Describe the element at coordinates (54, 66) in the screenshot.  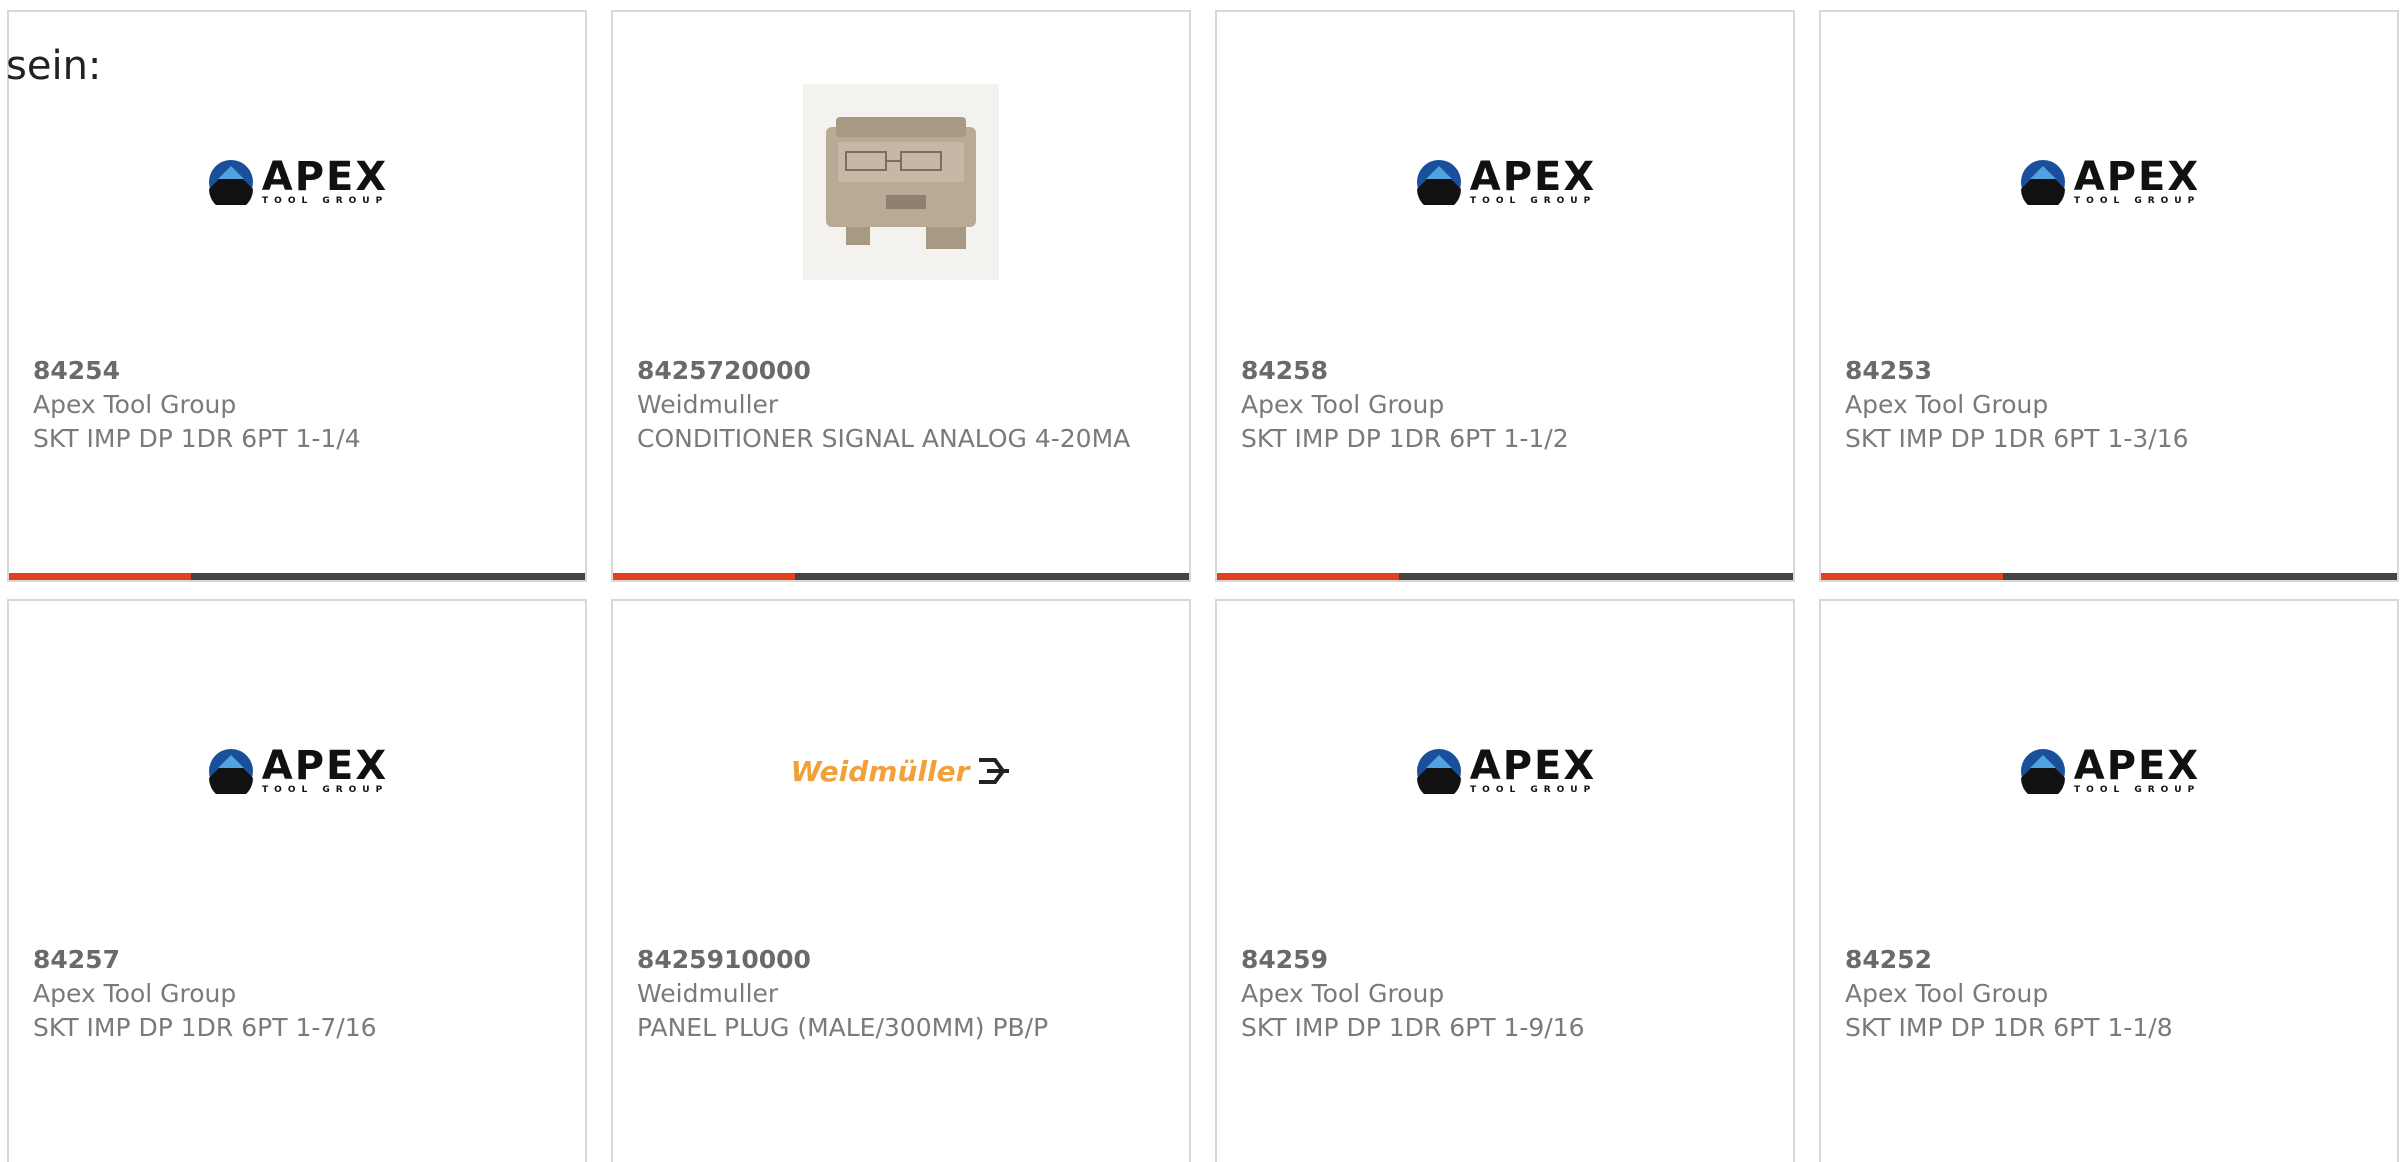
I see `section-heading: sein:` at that location.